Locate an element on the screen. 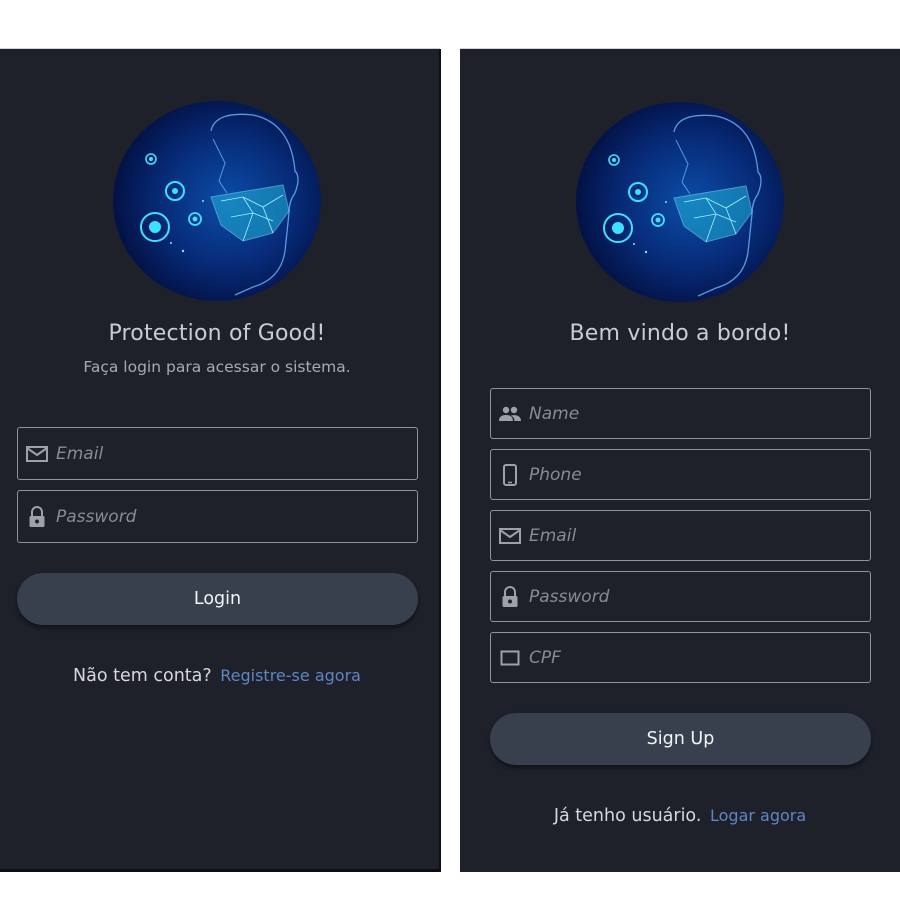 The image size is (900, 922). page-subtitle: Faça login para acessar o sistema. is located at coordinates (217, 367).